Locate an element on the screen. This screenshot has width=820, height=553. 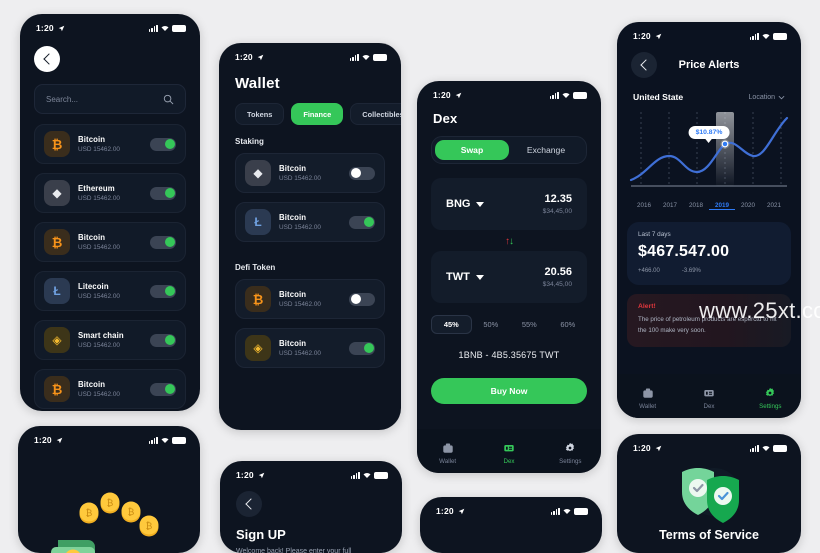
mode-exchange: Exchange is located at coordinates (546, 150).